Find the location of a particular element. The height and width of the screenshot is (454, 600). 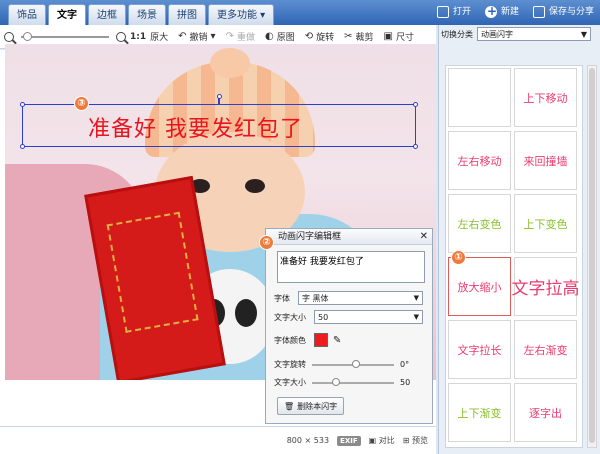

effect-label: 左右变色 is located at coordinates (479, 224).